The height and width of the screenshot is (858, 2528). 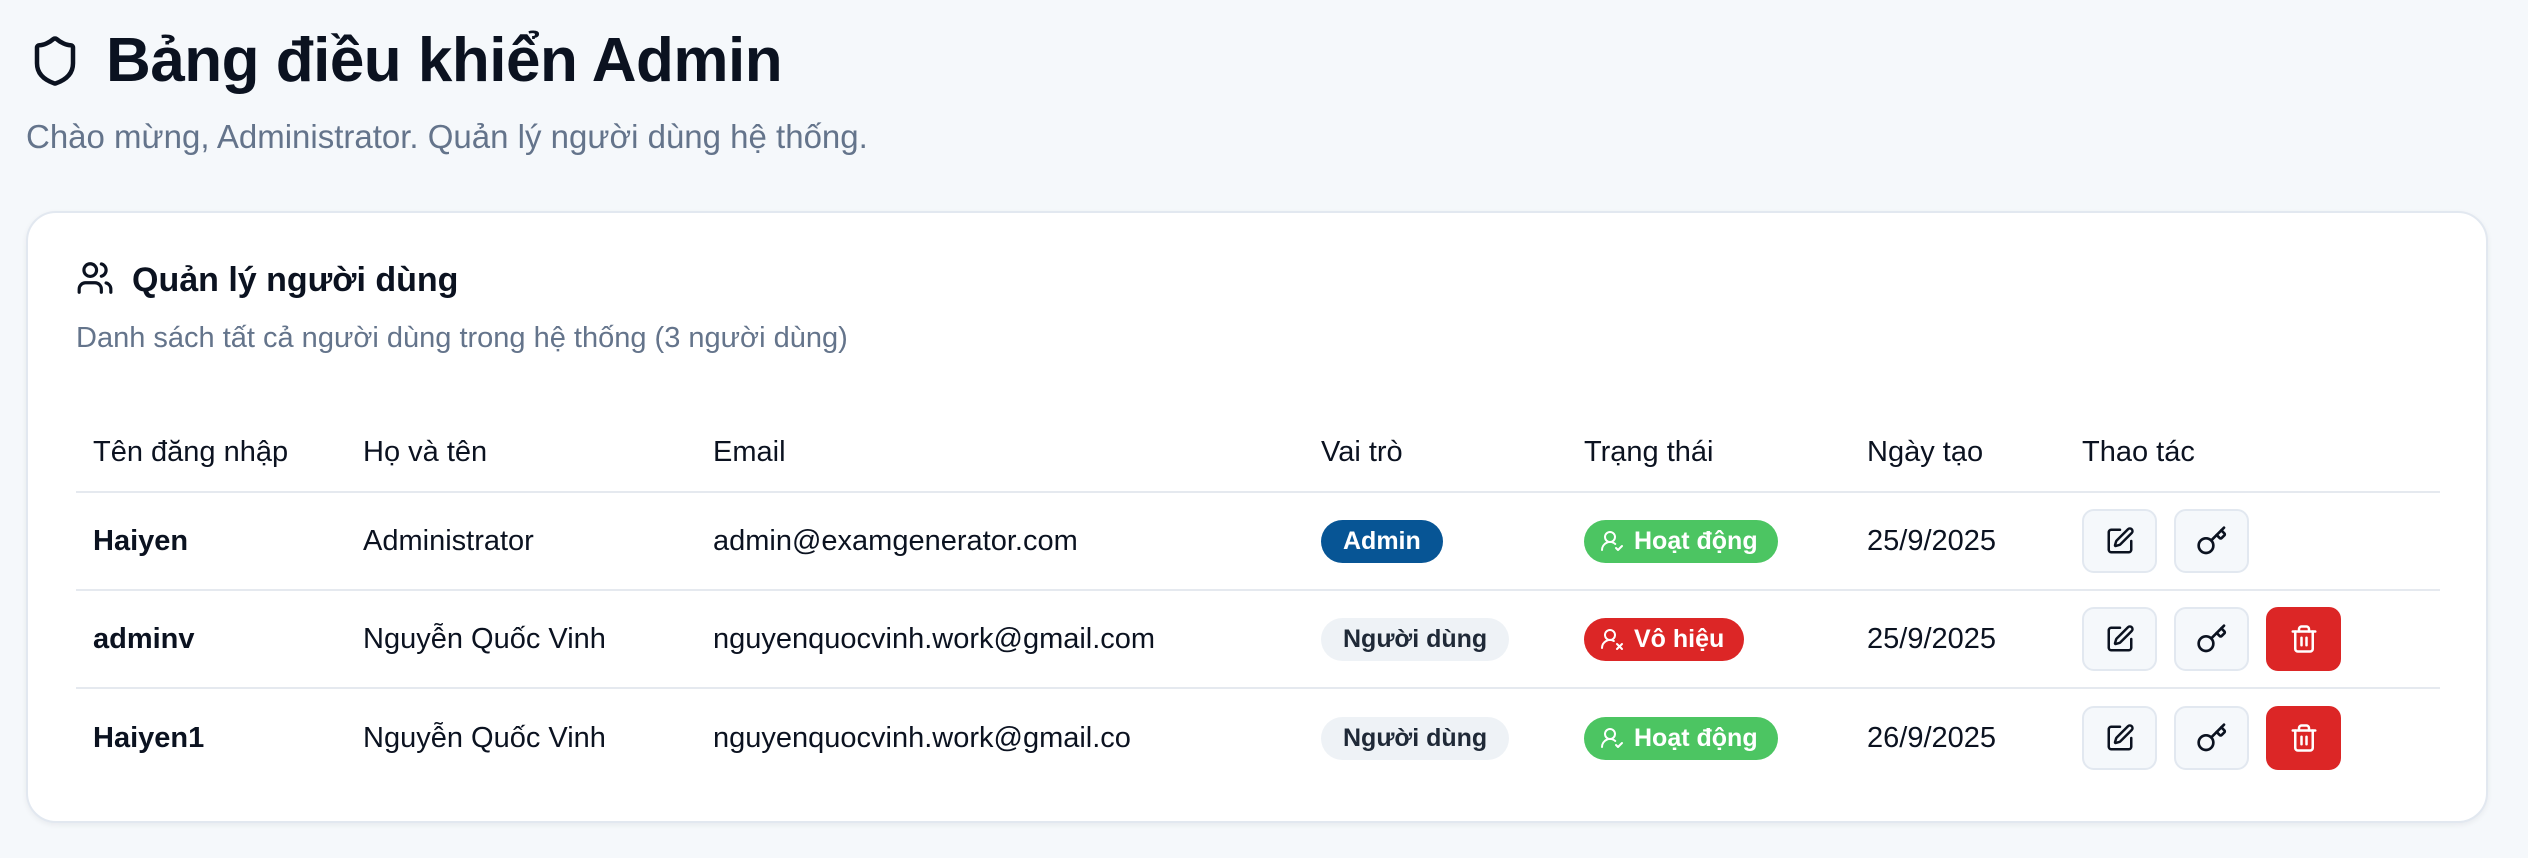 I want to click on shield-icon, so click(x=55, y=61).